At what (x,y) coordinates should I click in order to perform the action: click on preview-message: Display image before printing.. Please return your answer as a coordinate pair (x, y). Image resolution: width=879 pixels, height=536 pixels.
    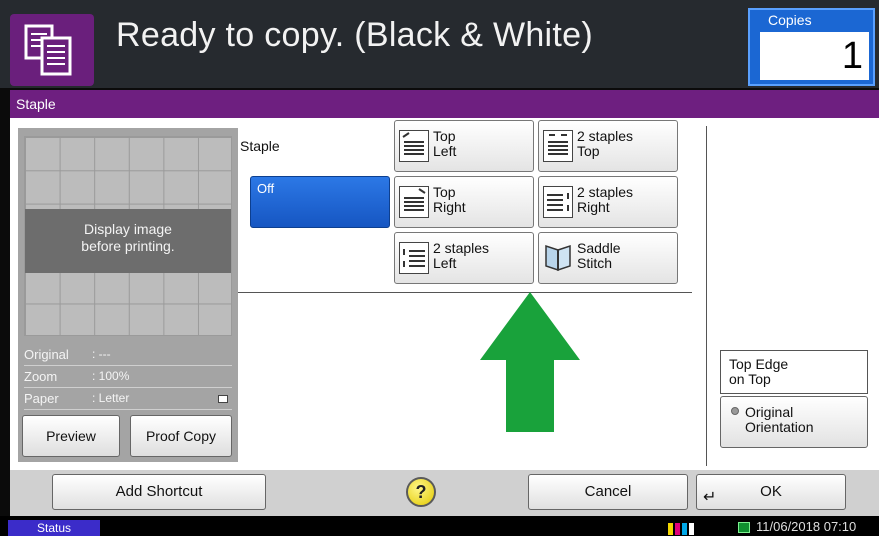
    Looking at the image, I should click on (128, 241).